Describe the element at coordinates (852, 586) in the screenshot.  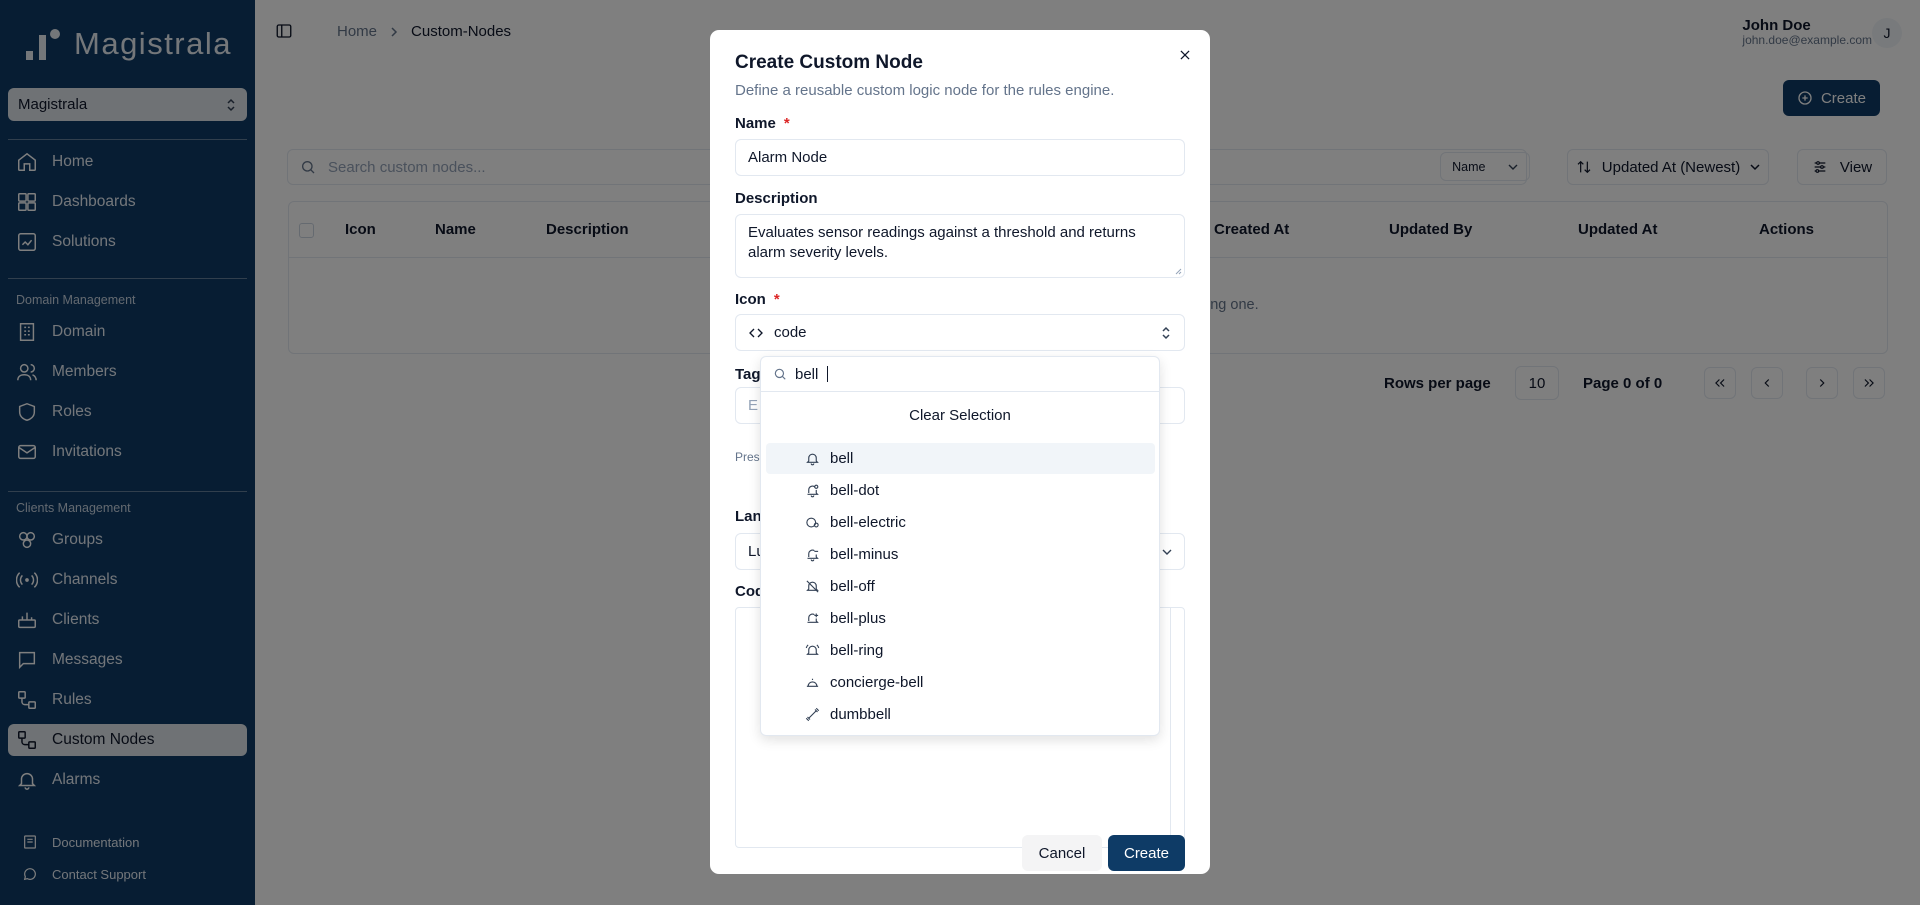
I see `icon-option-label: bell-off` at that location.